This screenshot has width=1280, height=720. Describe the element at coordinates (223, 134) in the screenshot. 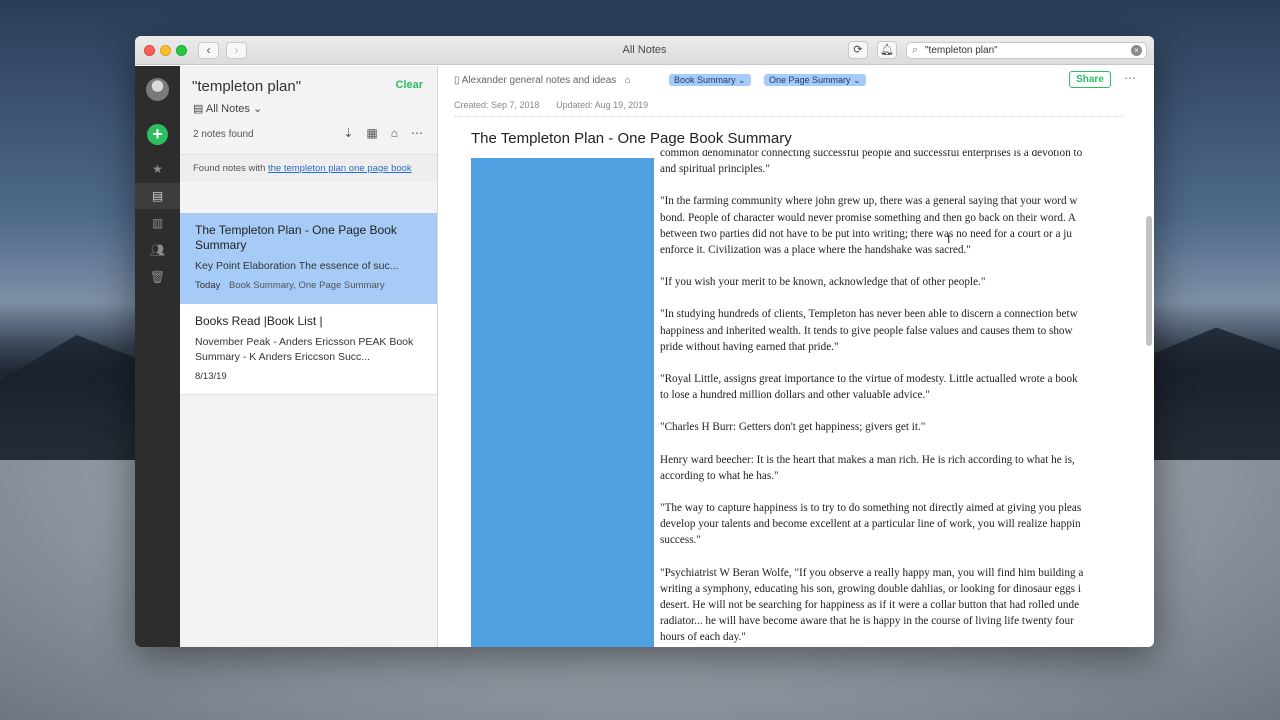

I see `notes-found-count: 2 notes found` at that location.